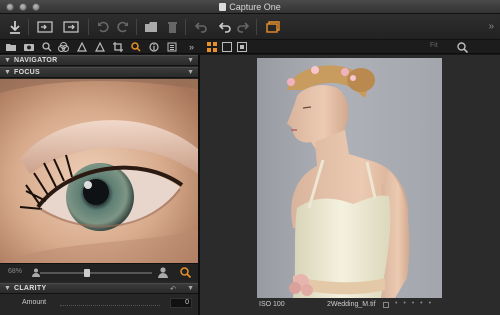 The image size is (500, 315). Describe the element at coordinates (434, 45) in the screenshot. I see `fit-label: Fit` at that location.